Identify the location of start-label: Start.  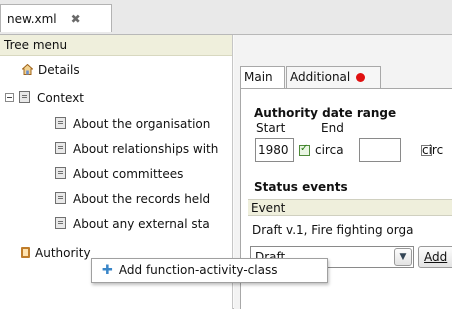
(271, 128).